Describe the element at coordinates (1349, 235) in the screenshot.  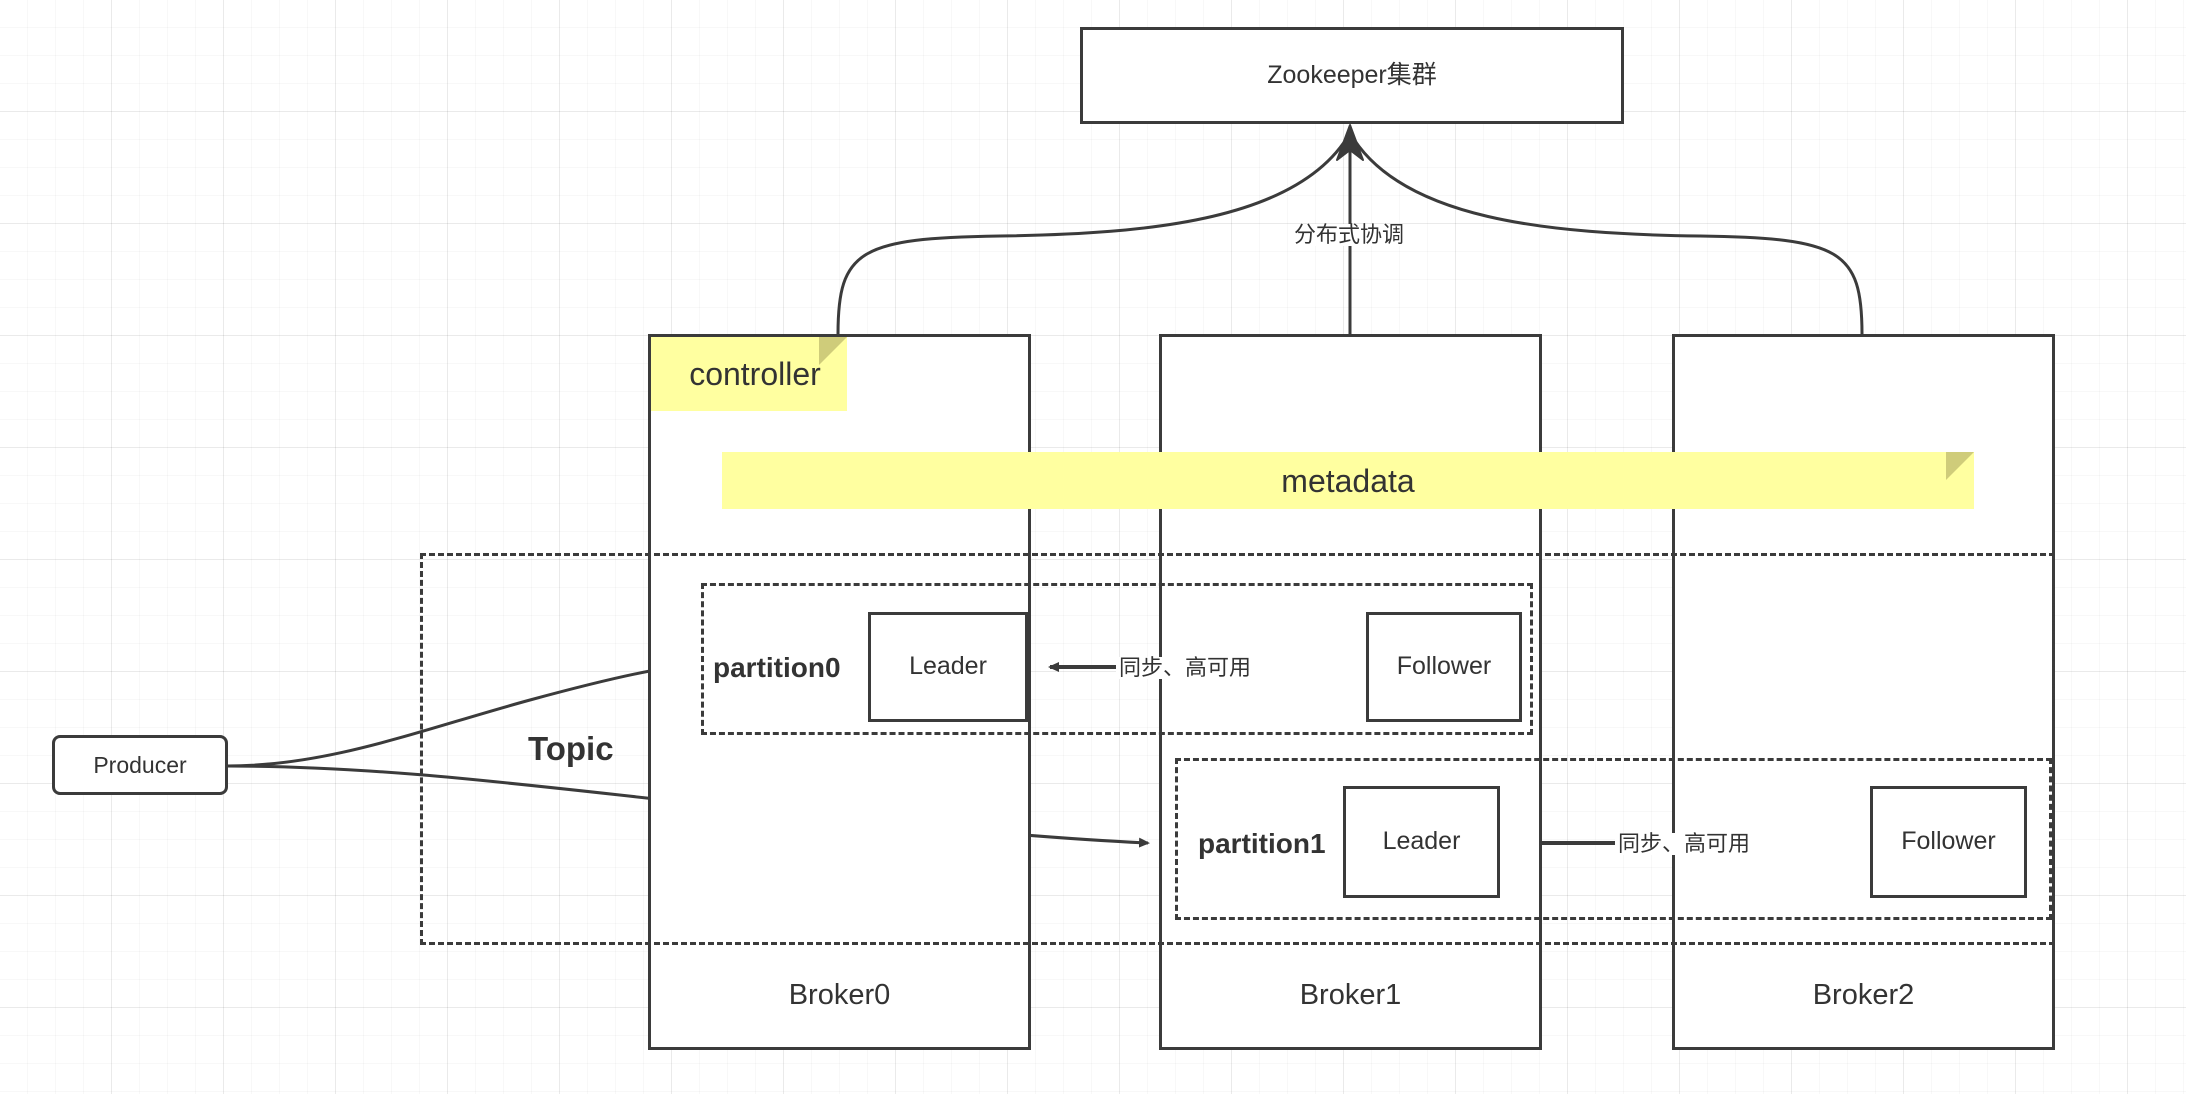
I see `coordination-edge-label: 分布式协调` at that location.